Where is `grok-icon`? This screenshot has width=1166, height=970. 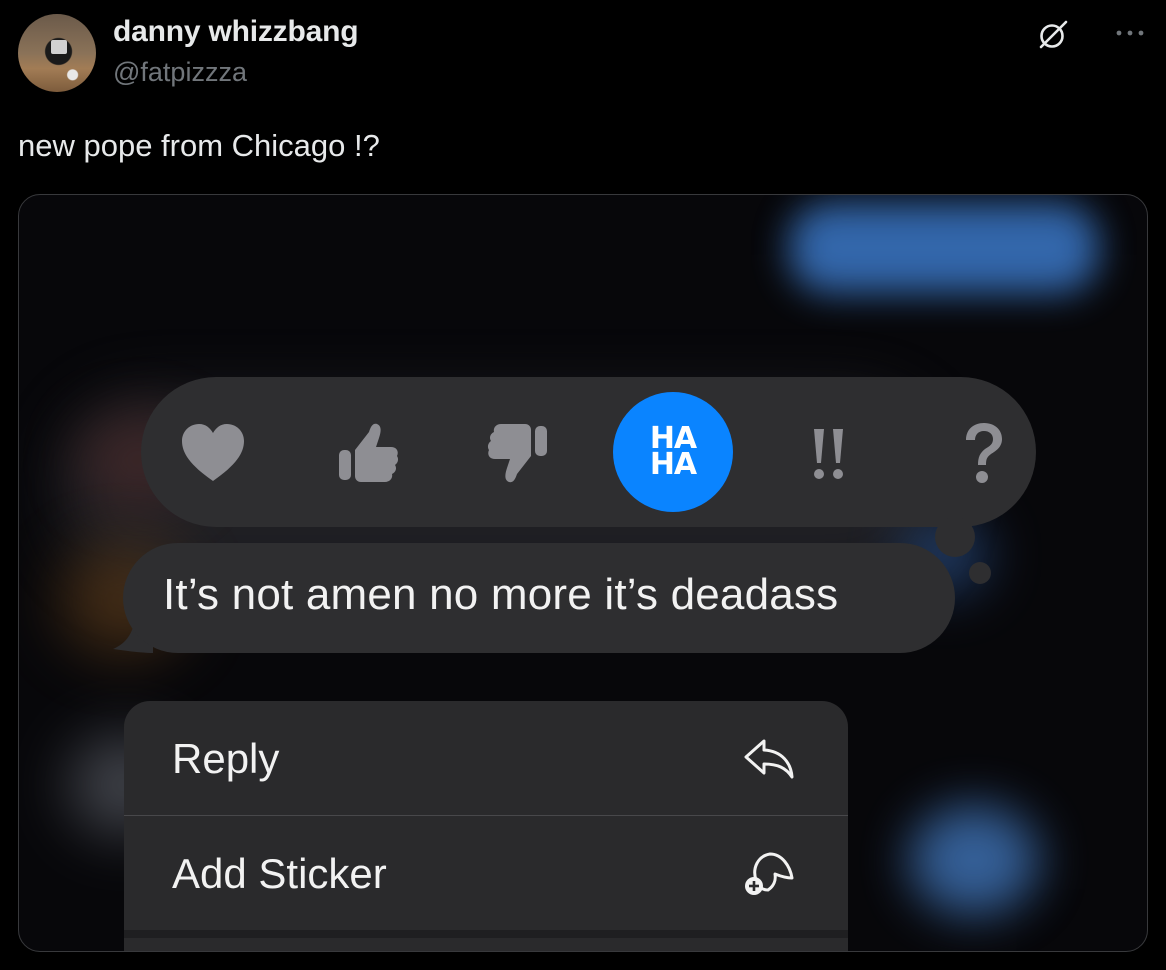
grok-icon is located at coordinates (1053, 35).